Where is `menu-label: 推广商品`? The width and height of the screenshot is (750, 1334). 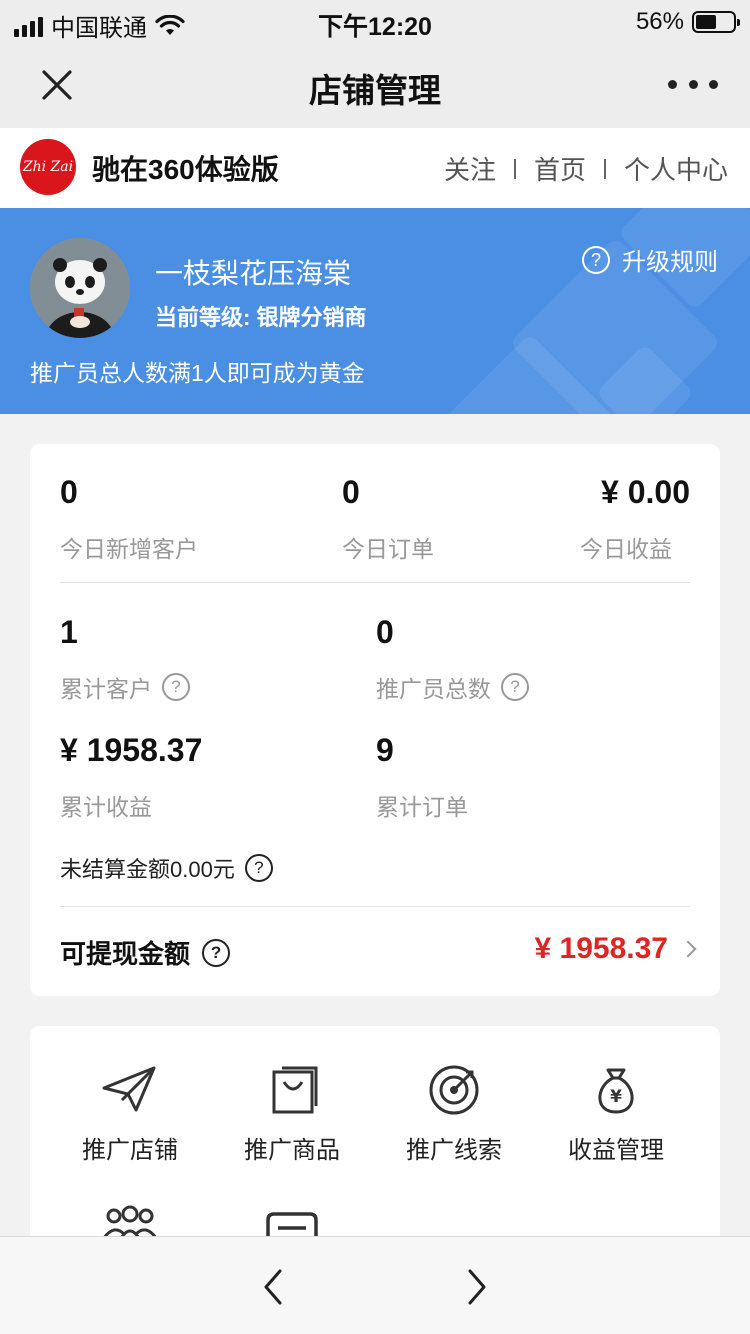
menu-label: 推广商品 is located at coordinates (292, 1150).